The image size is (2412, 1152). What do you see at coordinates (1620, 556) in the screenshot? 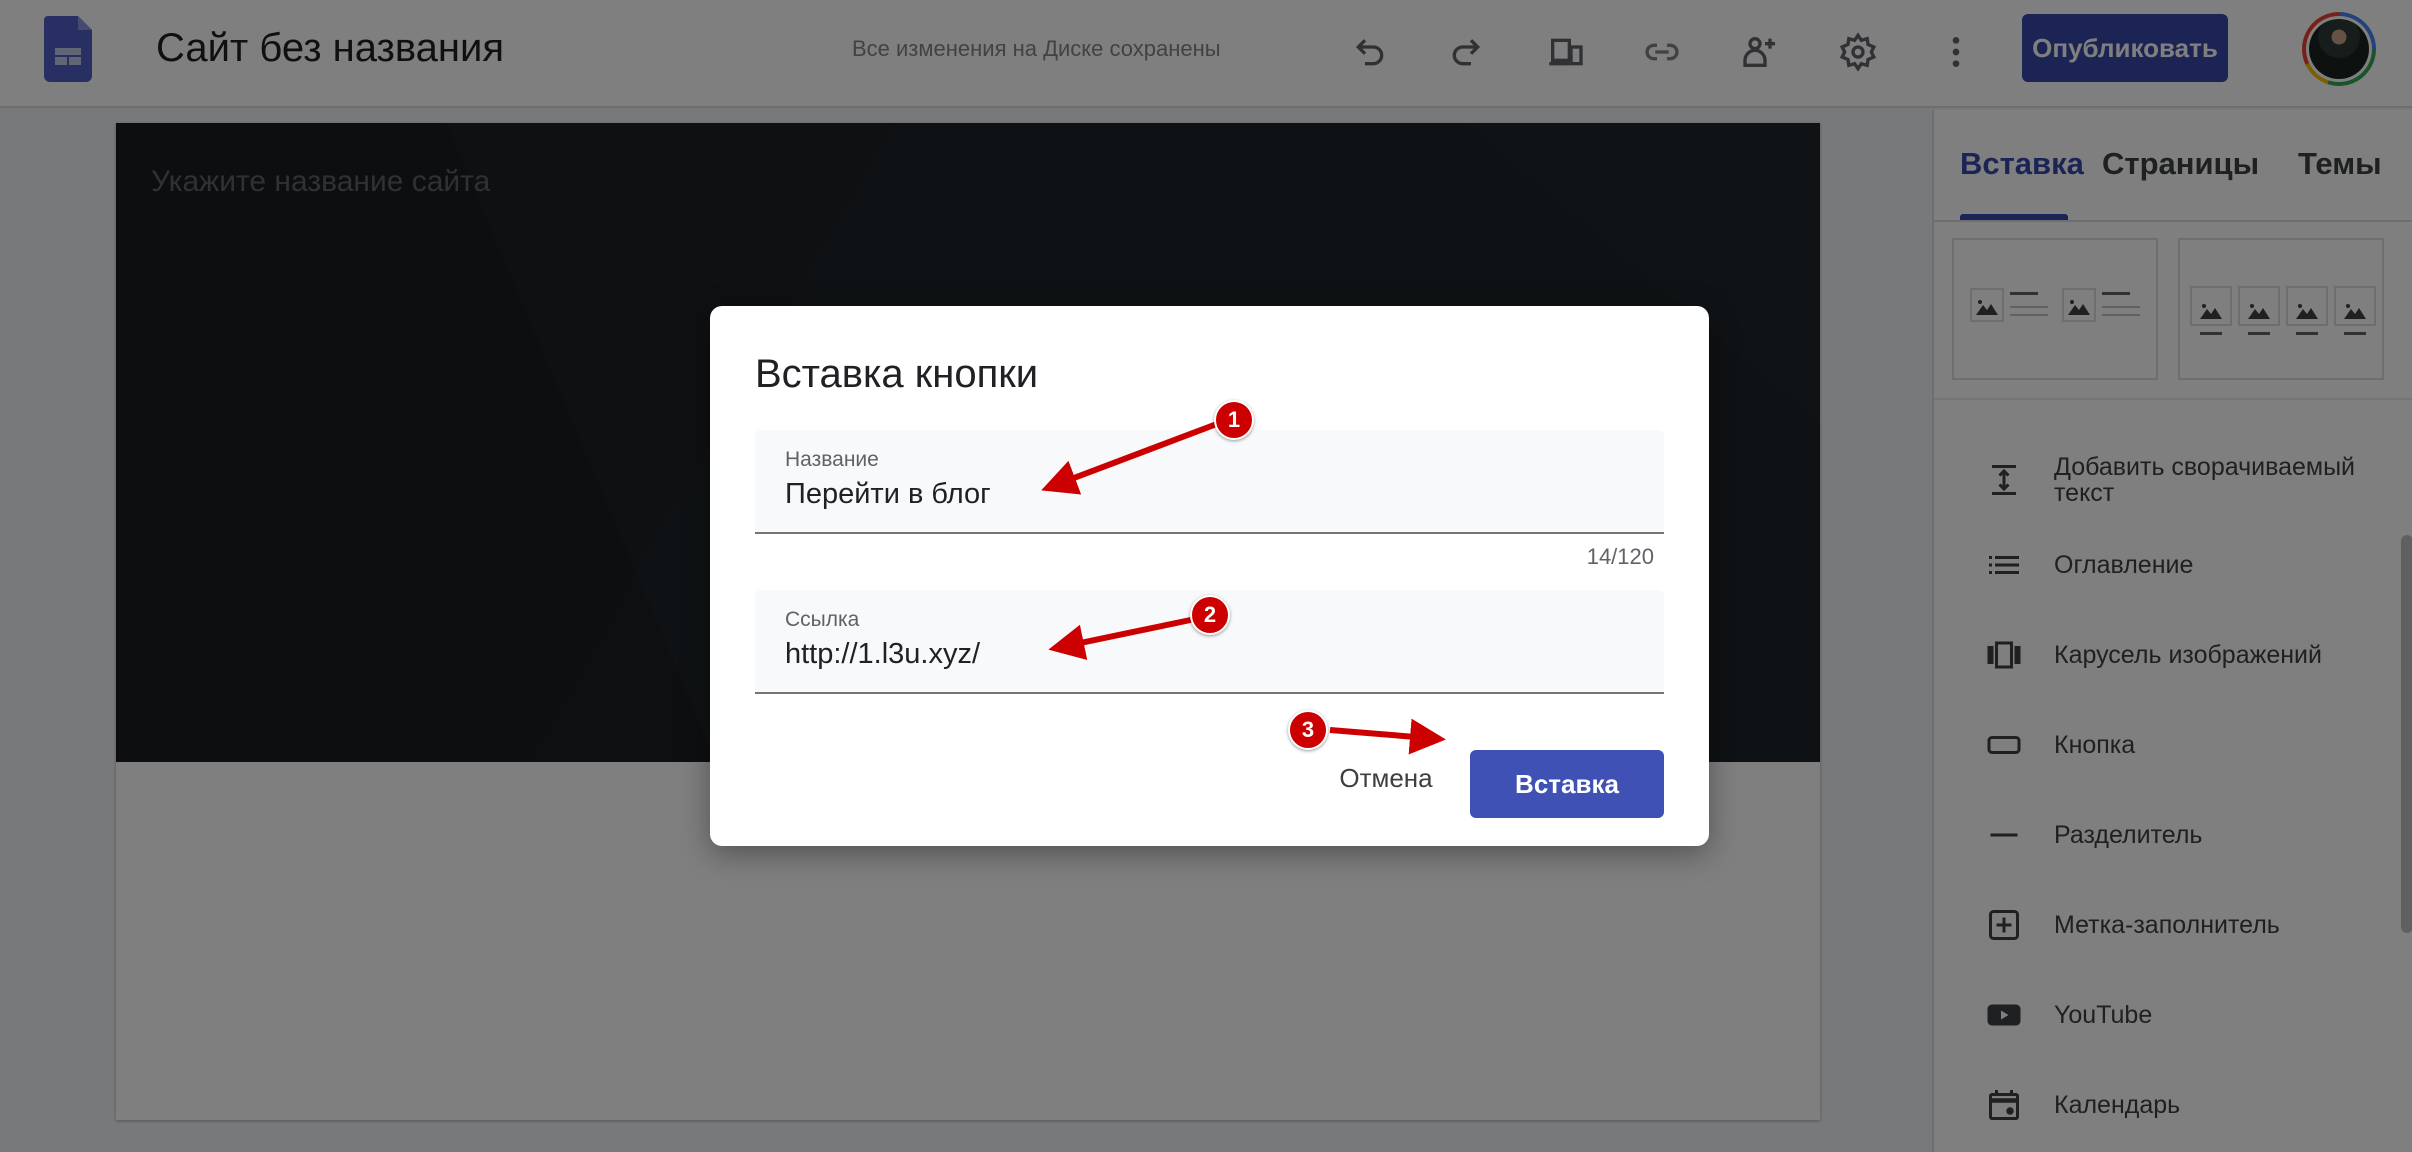
I see `character-counter: 14/120` at bounding box center [1620, 556].